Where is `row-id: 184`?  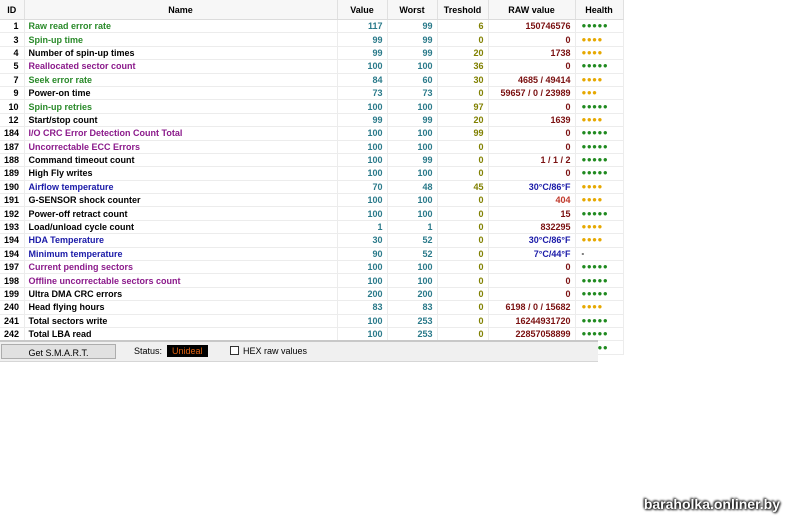
row-id: 184 is located at coordinates (12, 133).